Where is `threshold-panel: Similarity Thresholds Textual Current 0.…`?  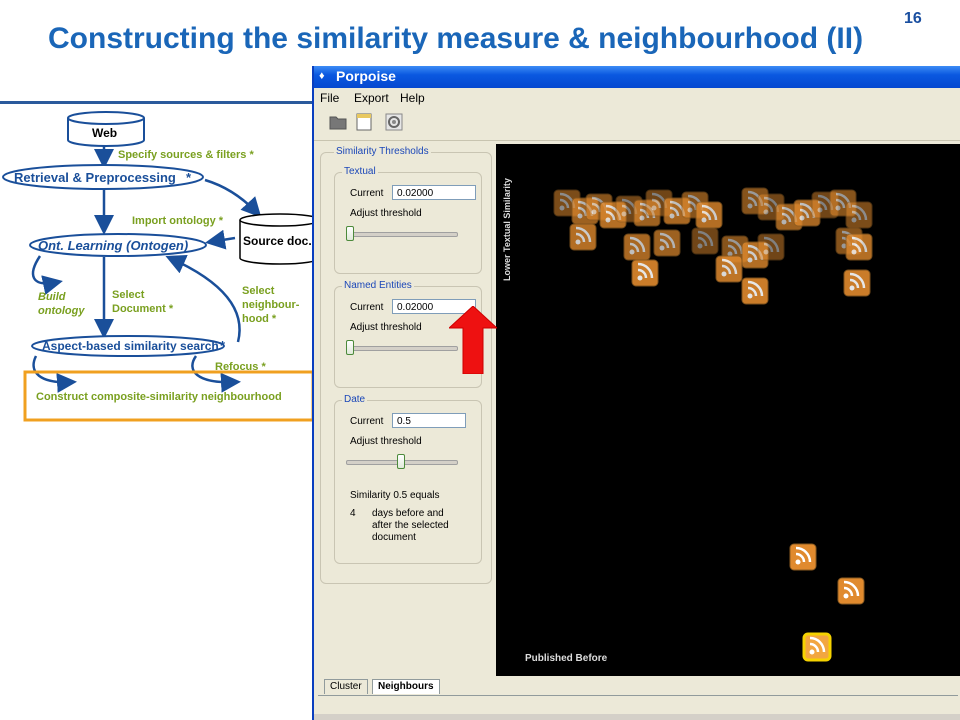
threshold-panel: Similarity Thresholds Textual Current 0.… is located at coordinates (406, 409).